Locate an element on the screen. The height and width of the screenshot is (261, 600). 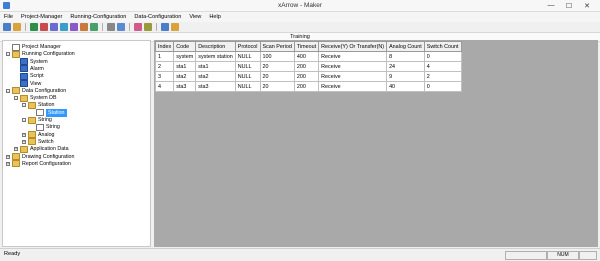
script-icon is located at coordinates (54, 27).